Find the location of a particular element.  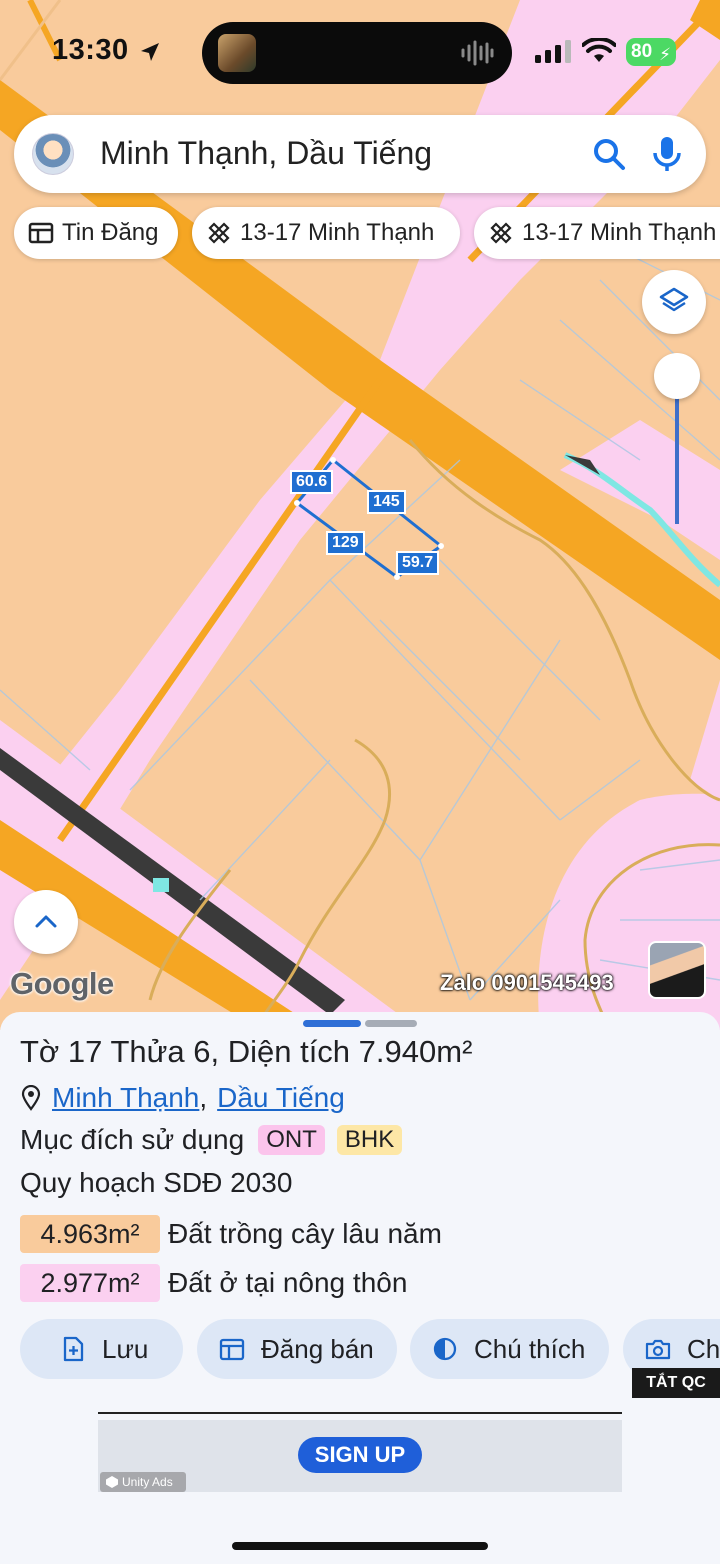

save-button: Lưu is located at coordinates (101, 1349).